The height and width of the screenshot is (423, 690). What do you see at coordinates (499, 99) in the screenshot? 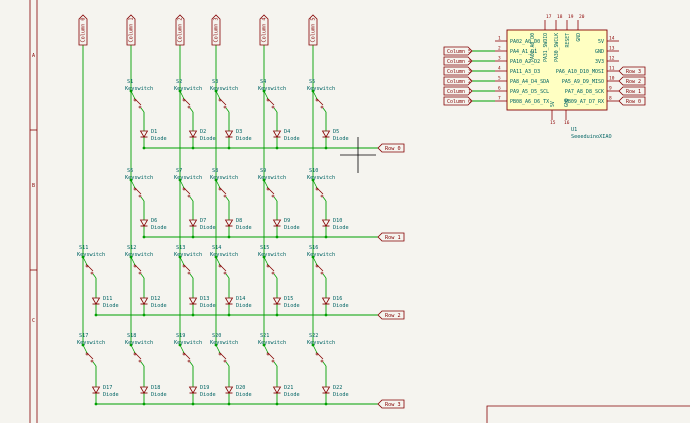
I see `mcu-pin-number-7: 7` at bounding box center [499, 99].